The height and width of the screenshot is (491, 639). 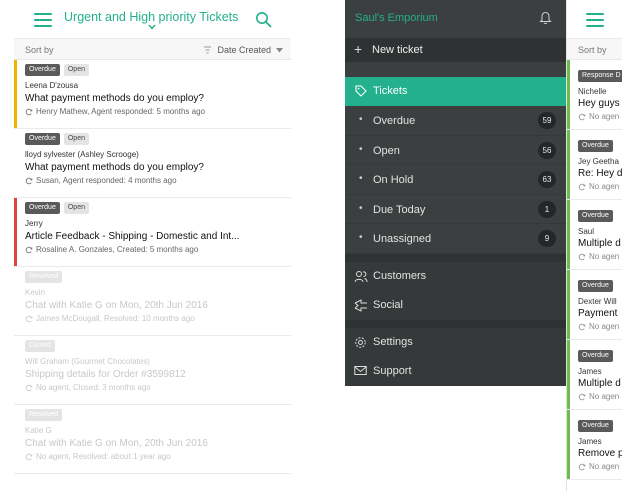 I want to click on sort-value: Date Created, so click(x=244, y=50).